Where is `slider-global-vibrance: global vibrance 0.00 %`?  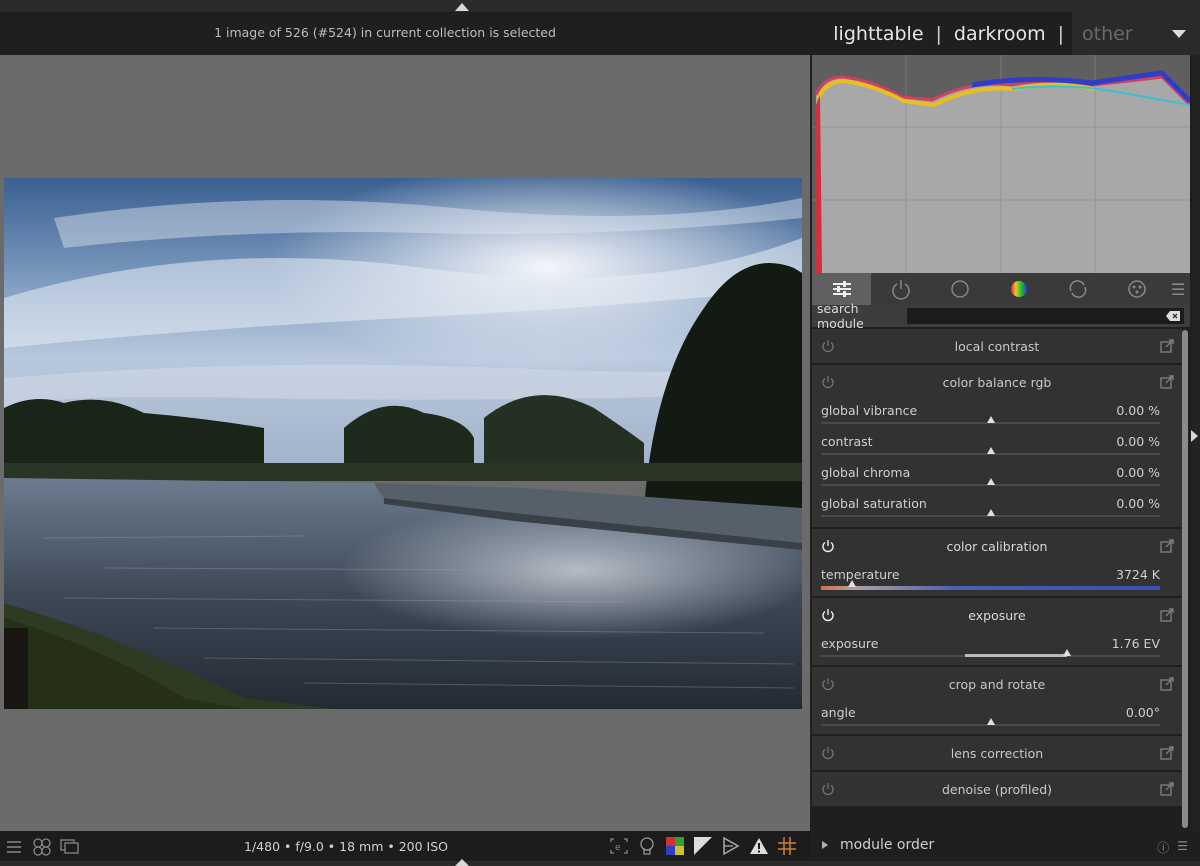 slider-global-vibrance: global vibrance 0.00 % is located at coordinates (997, 414).